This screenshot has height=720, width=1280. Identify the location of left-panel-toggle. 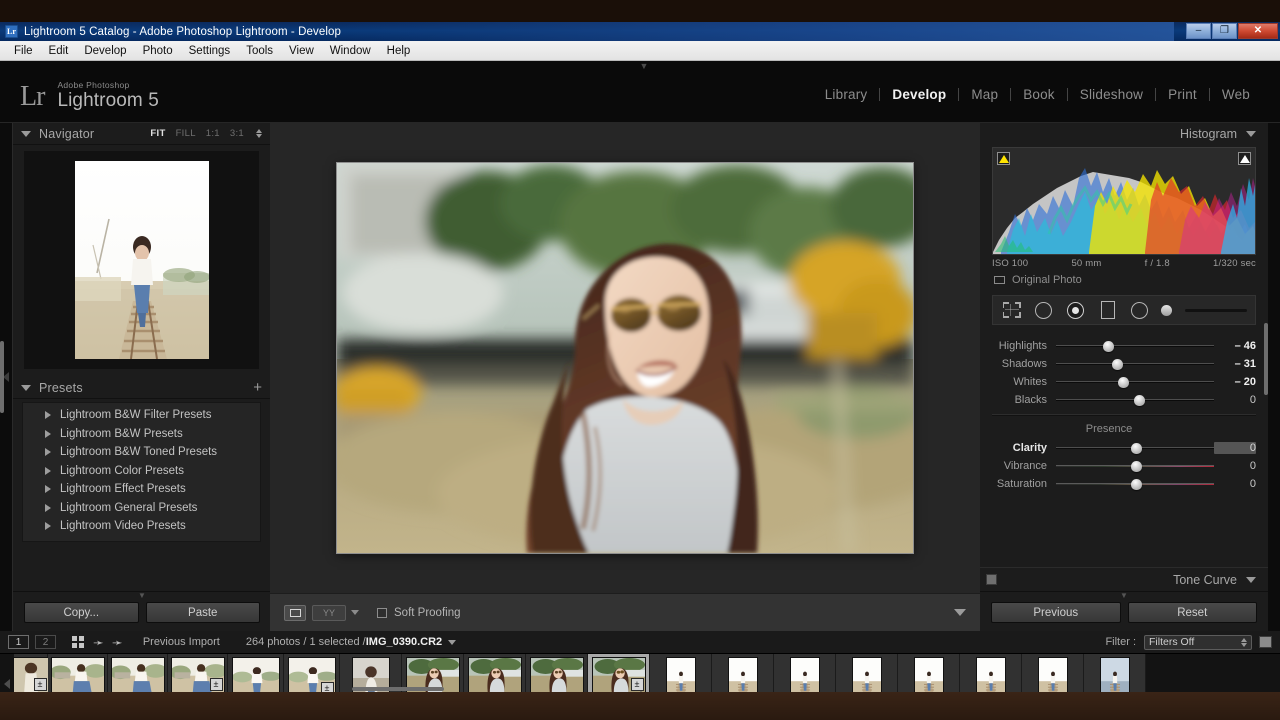
(6, 377).